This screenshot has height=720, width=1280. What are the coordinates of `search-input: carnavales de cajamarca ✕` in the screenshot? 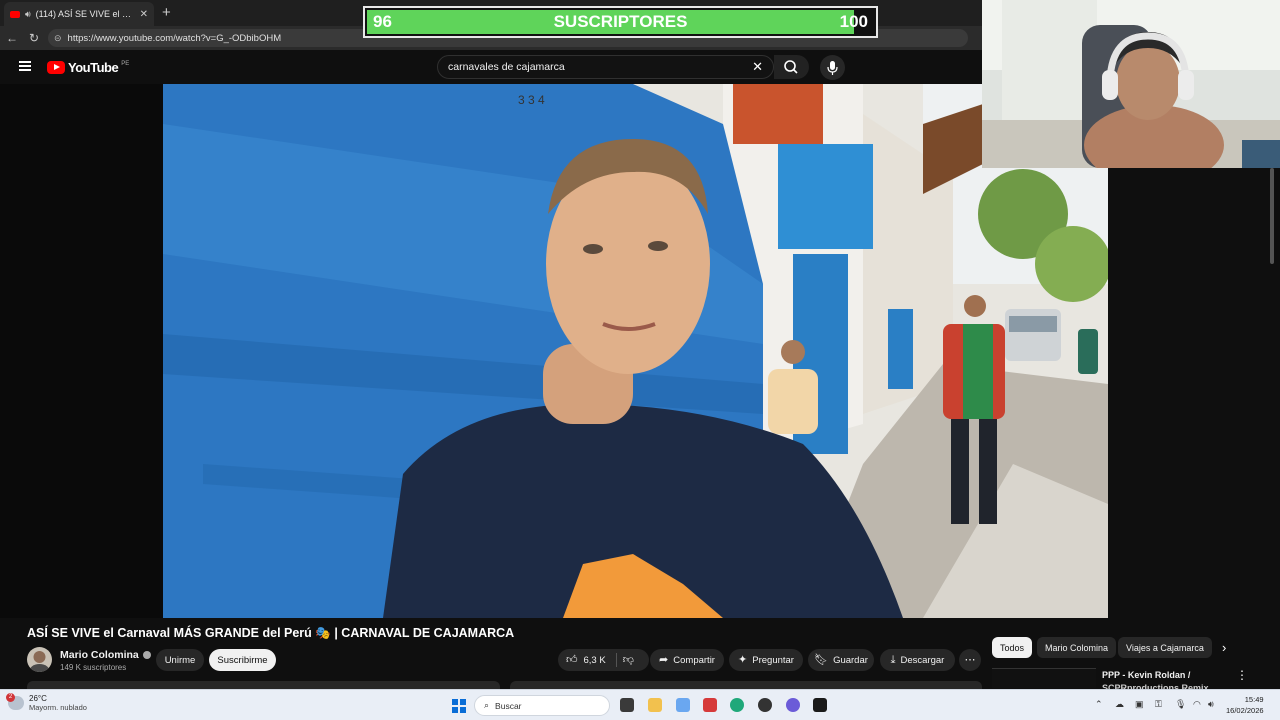 It's located at (605, 67).